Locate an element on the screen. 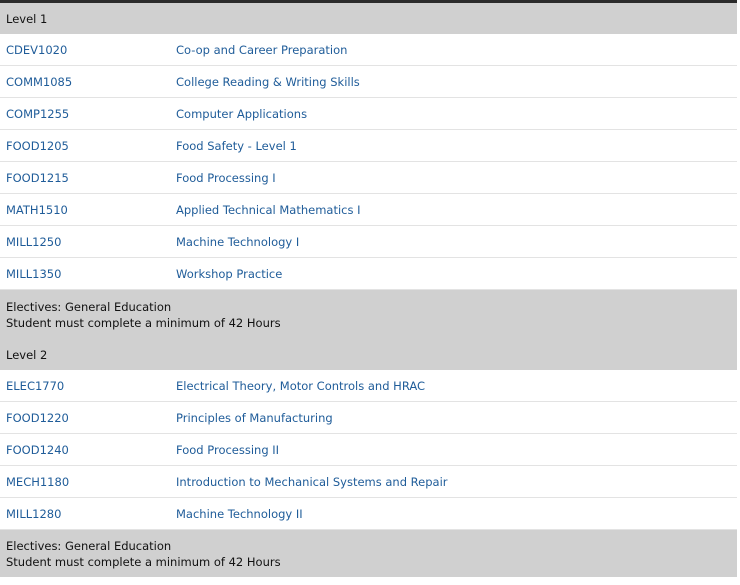 The width and height of the screenshot is (740, 585). course-code-link: MILL1350 is located at coordinates (88, 274).